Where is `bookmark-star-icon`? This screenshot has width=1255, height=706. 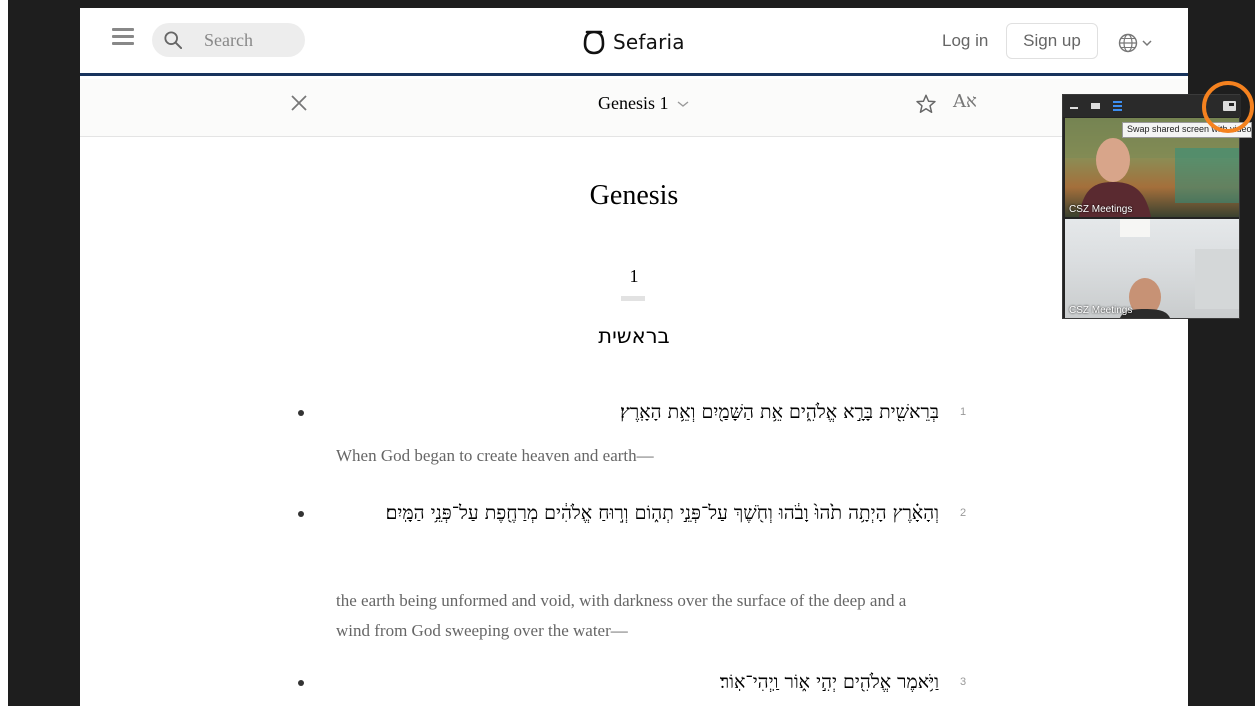 bookmark-star-icon is located at coordinates (926, 104).